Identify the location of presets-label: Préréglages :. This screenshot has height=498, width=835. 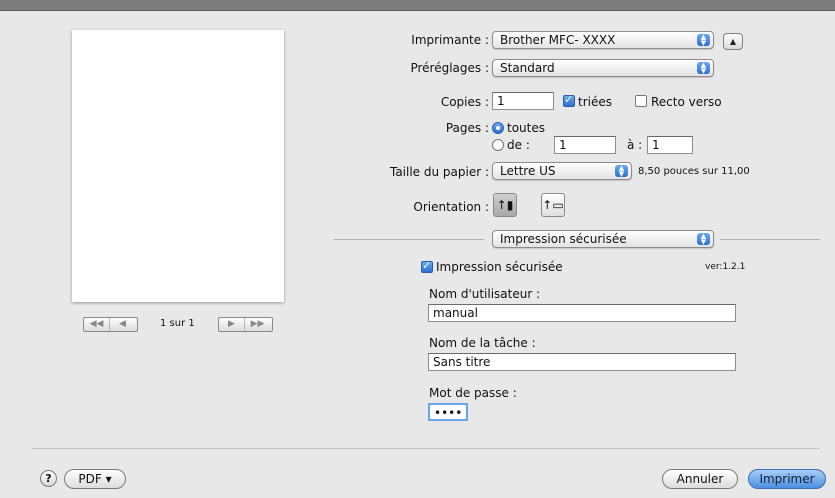
(449, 68).